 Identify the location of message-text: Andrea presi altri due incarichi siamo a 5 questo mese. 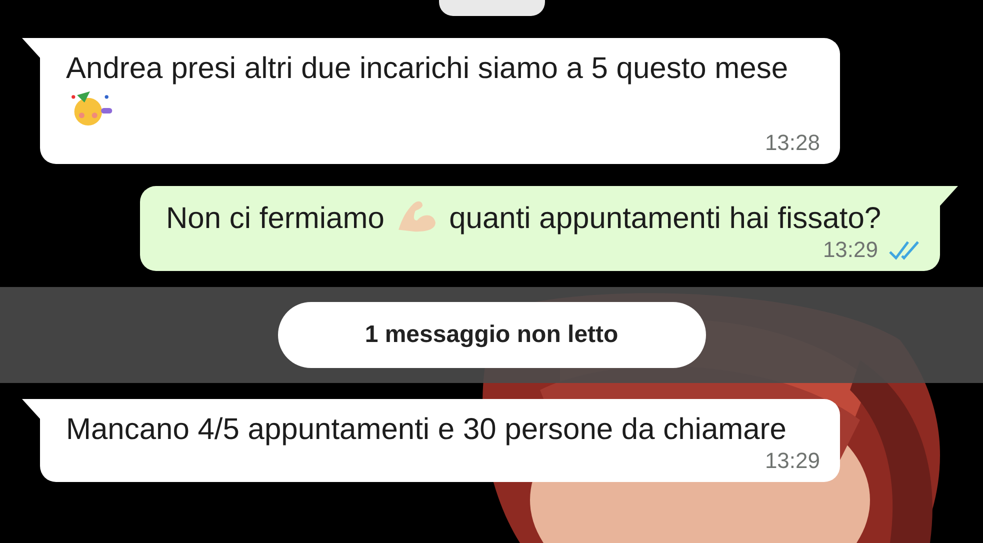
(427, 68).